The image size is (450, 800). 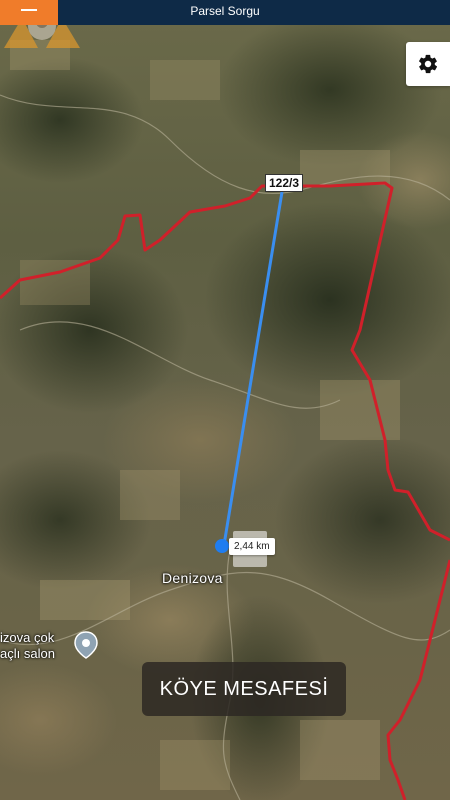 I want to click on settings-button, so click(x=428, y=64).